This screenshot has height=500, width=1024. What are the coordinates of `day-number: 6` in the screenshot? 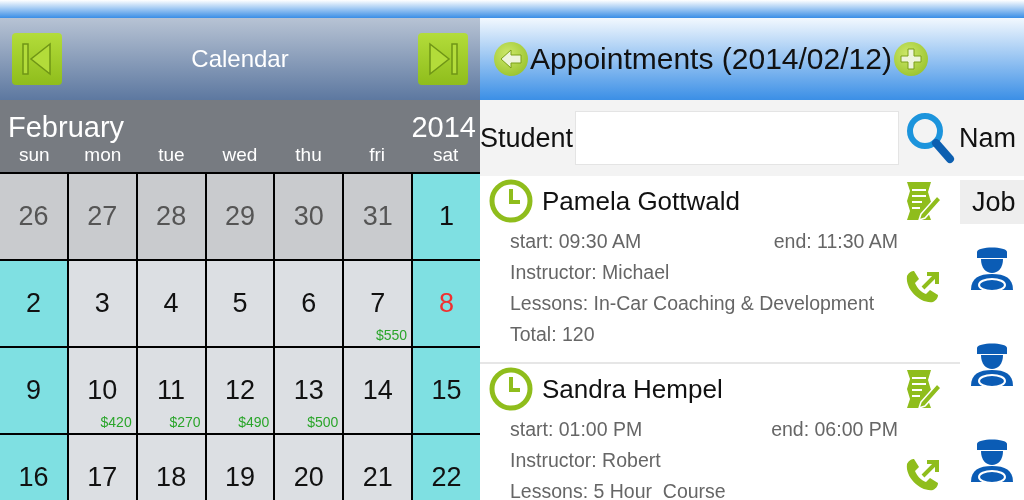 It's located at (309, 303).